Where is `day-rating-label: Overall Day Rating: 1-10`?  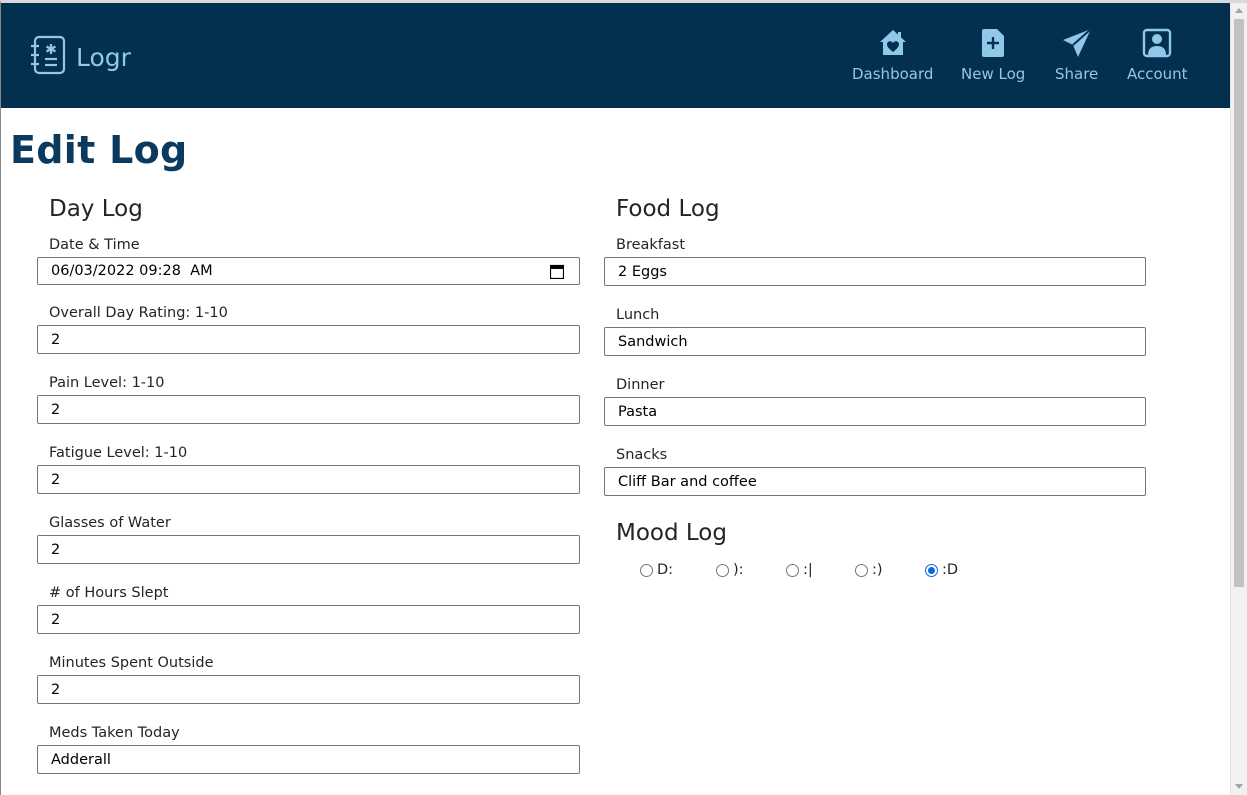 day-rating-label: Overall Day Rating: 1-10 is located at coordinates (138, 313).